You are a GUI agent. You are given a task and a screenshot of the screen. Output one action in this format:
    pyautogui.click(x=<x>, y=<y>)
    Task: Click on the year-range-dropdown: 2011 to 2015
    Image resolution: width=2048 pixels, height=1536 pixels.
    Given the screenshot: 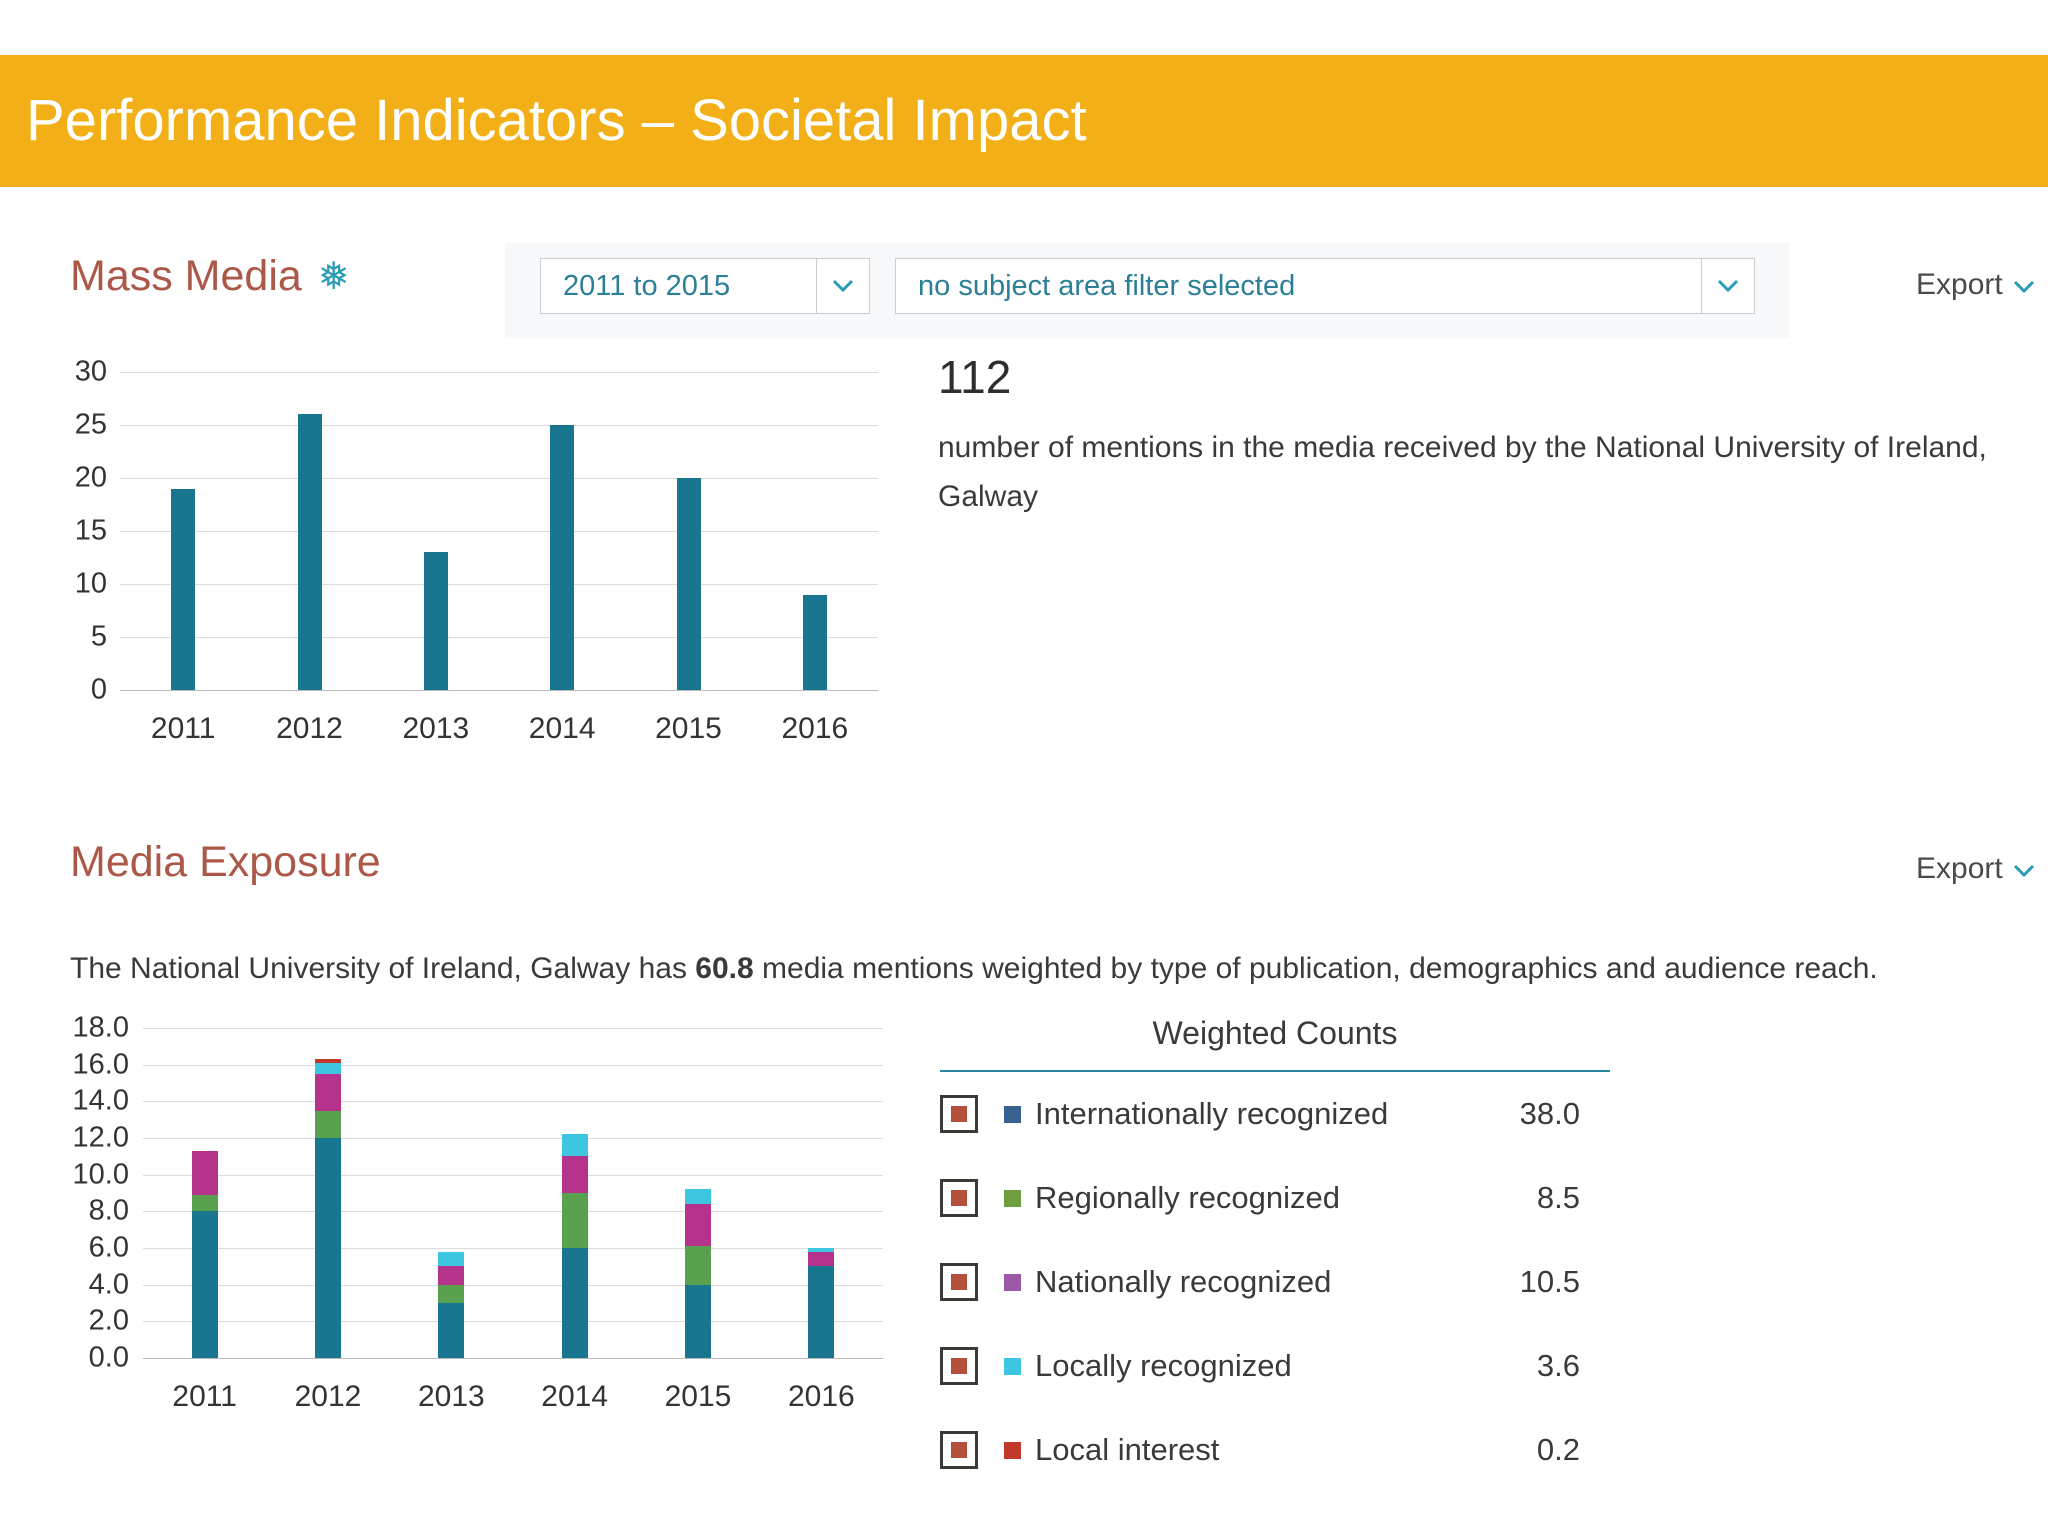 What is the action you would take?
    pyautogui.click(x=705, y=286)
    